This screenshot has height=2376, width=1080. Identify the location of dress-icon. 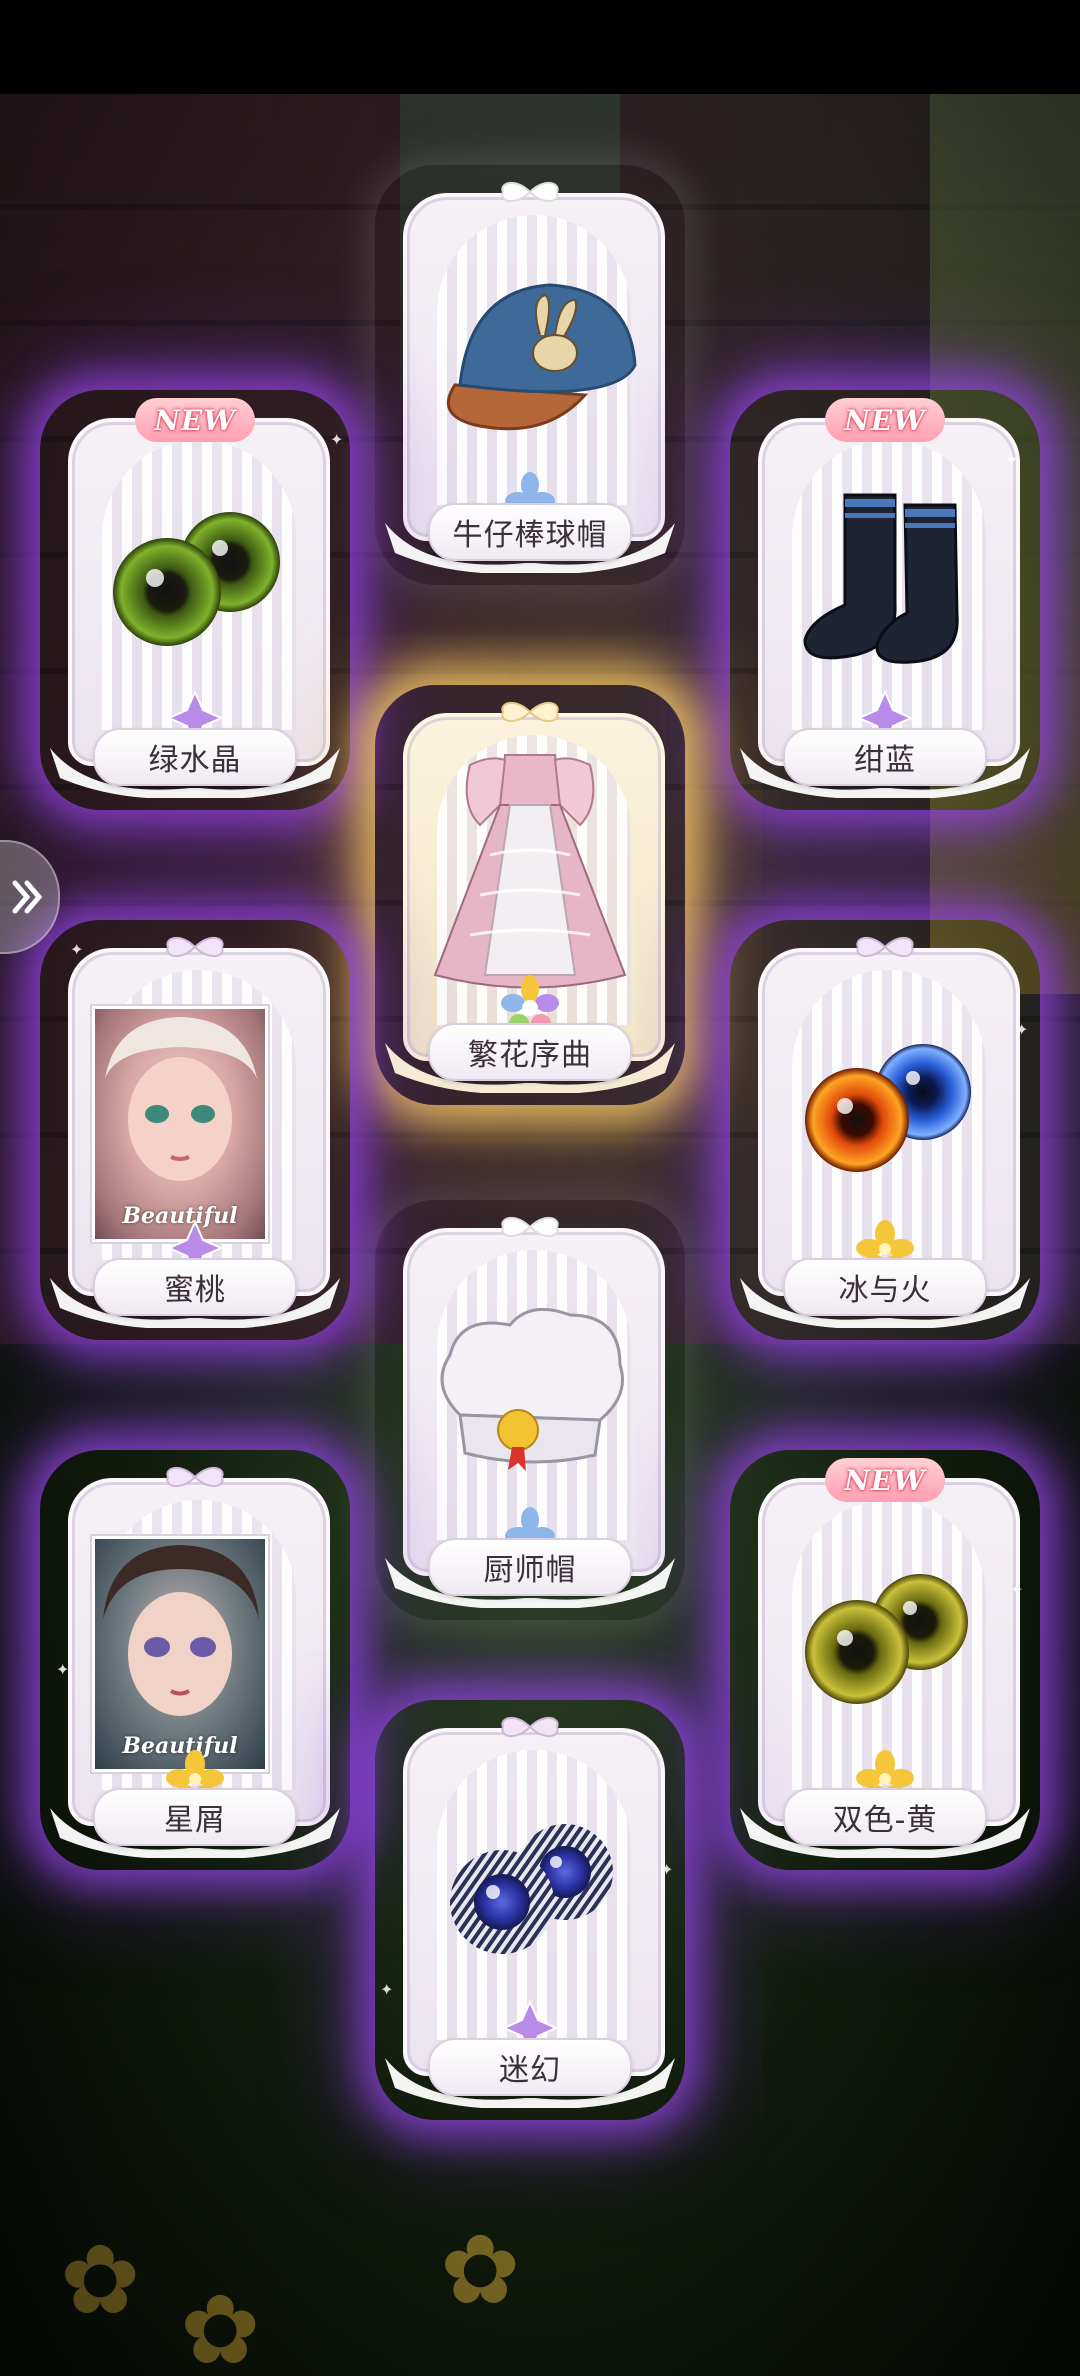
(530, 865).